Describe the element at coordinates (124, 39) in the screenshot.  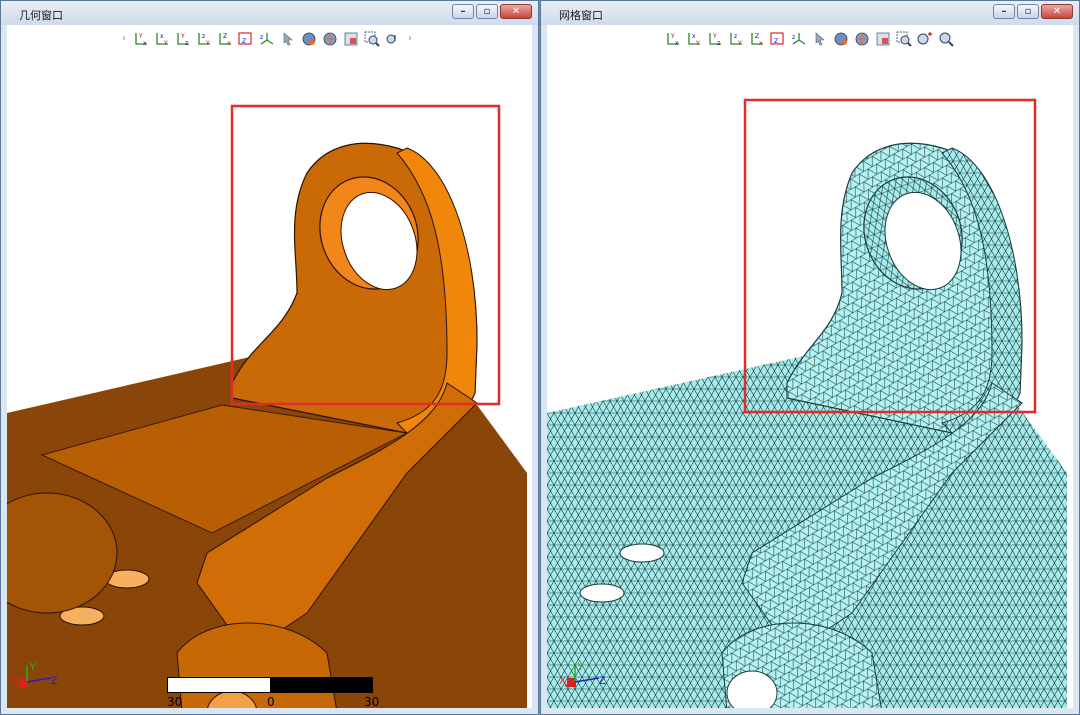
I see `toolbar-scroll-left-icon: ‹` at that location.